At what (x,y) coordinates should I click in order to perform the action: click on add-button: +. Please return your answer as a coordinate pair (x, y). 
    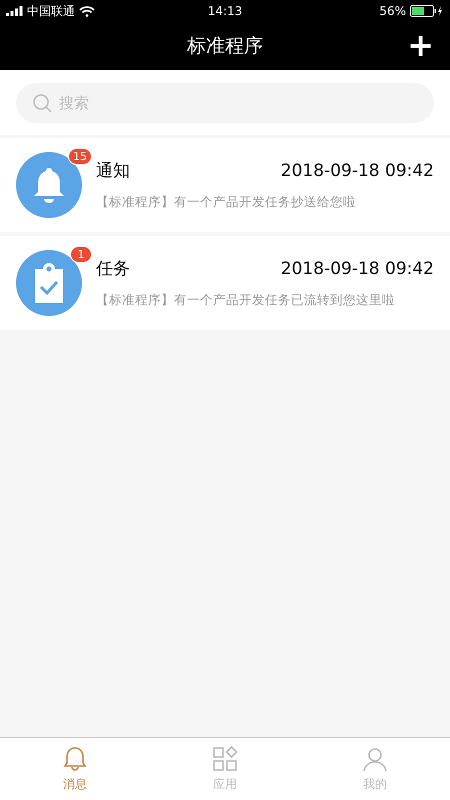
    Looking at the image, I should click on (420, 45).